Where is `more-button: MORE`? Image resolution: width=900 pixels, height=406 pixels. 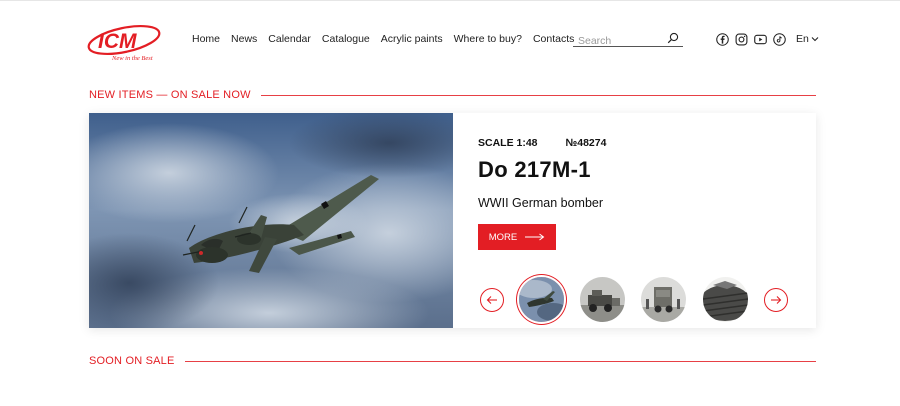 more-button: MORE is located at coordinates (517, 237).